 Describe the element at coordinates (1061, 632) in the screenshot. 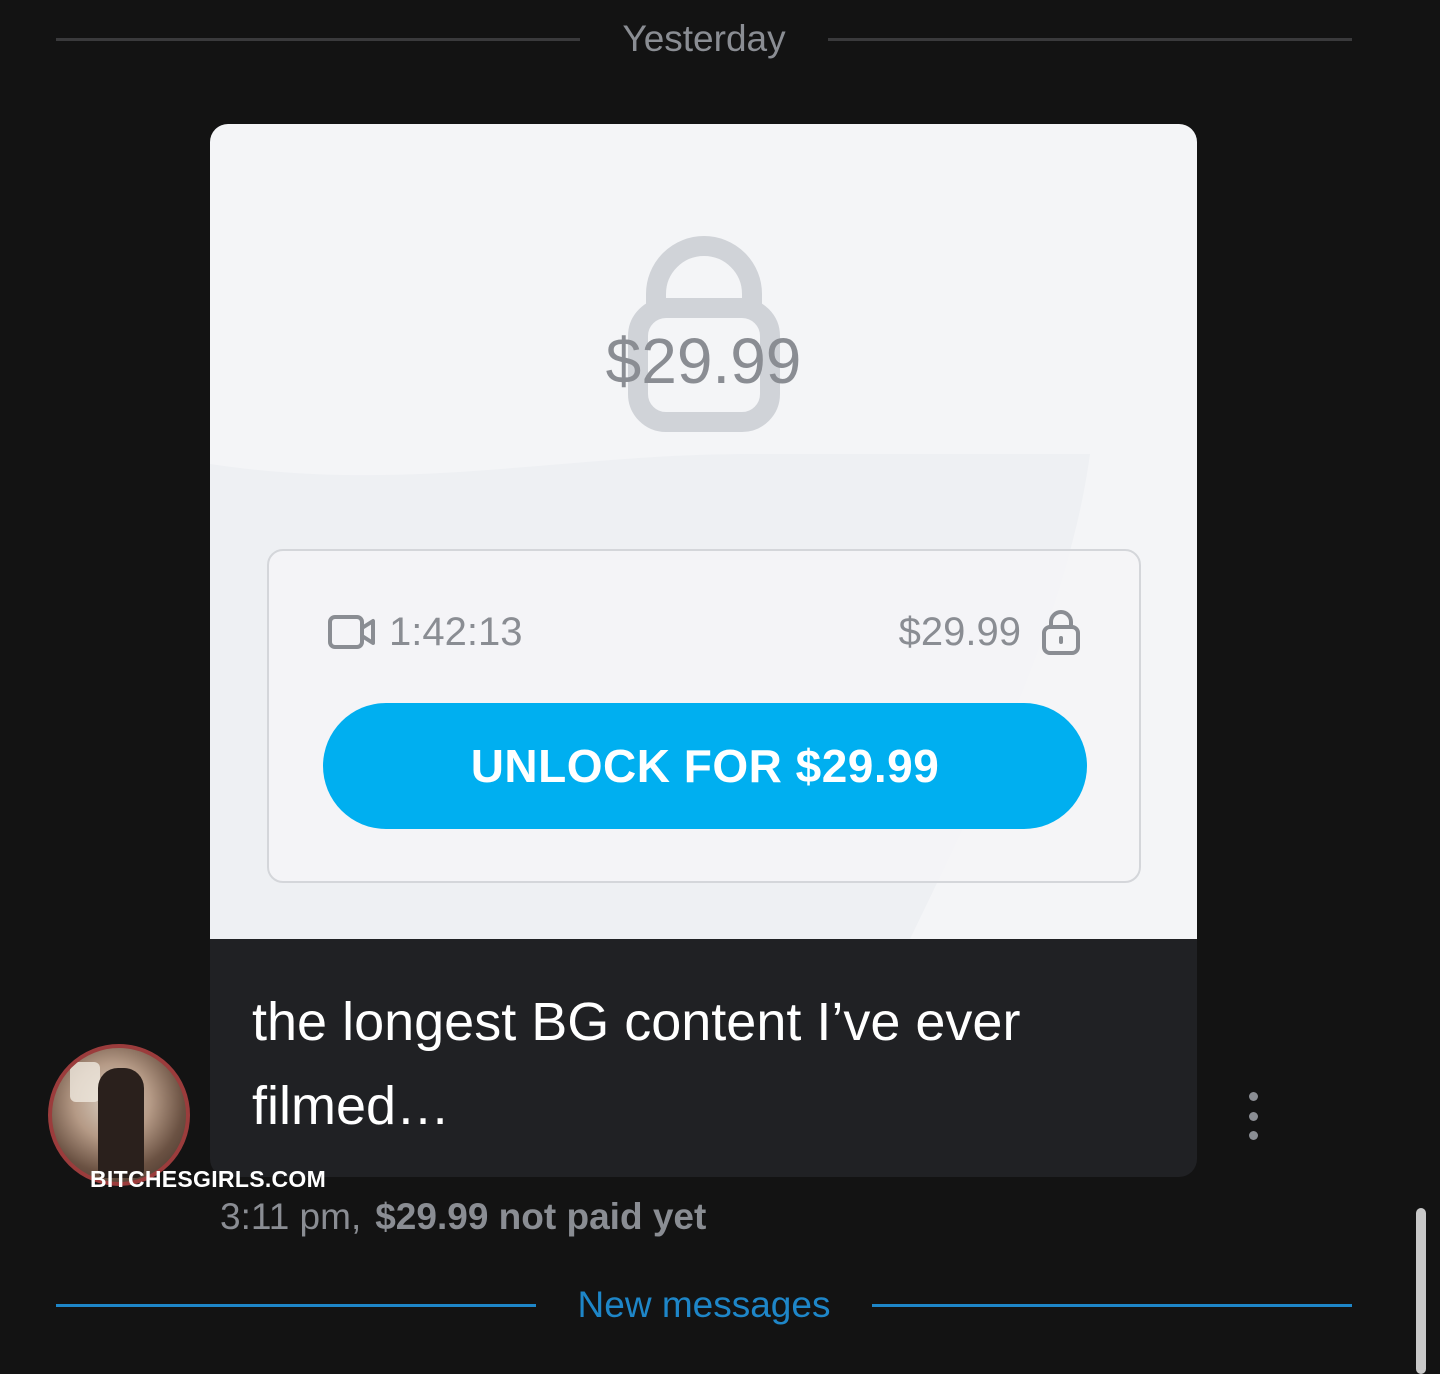

I see `lock-icon` at that location.